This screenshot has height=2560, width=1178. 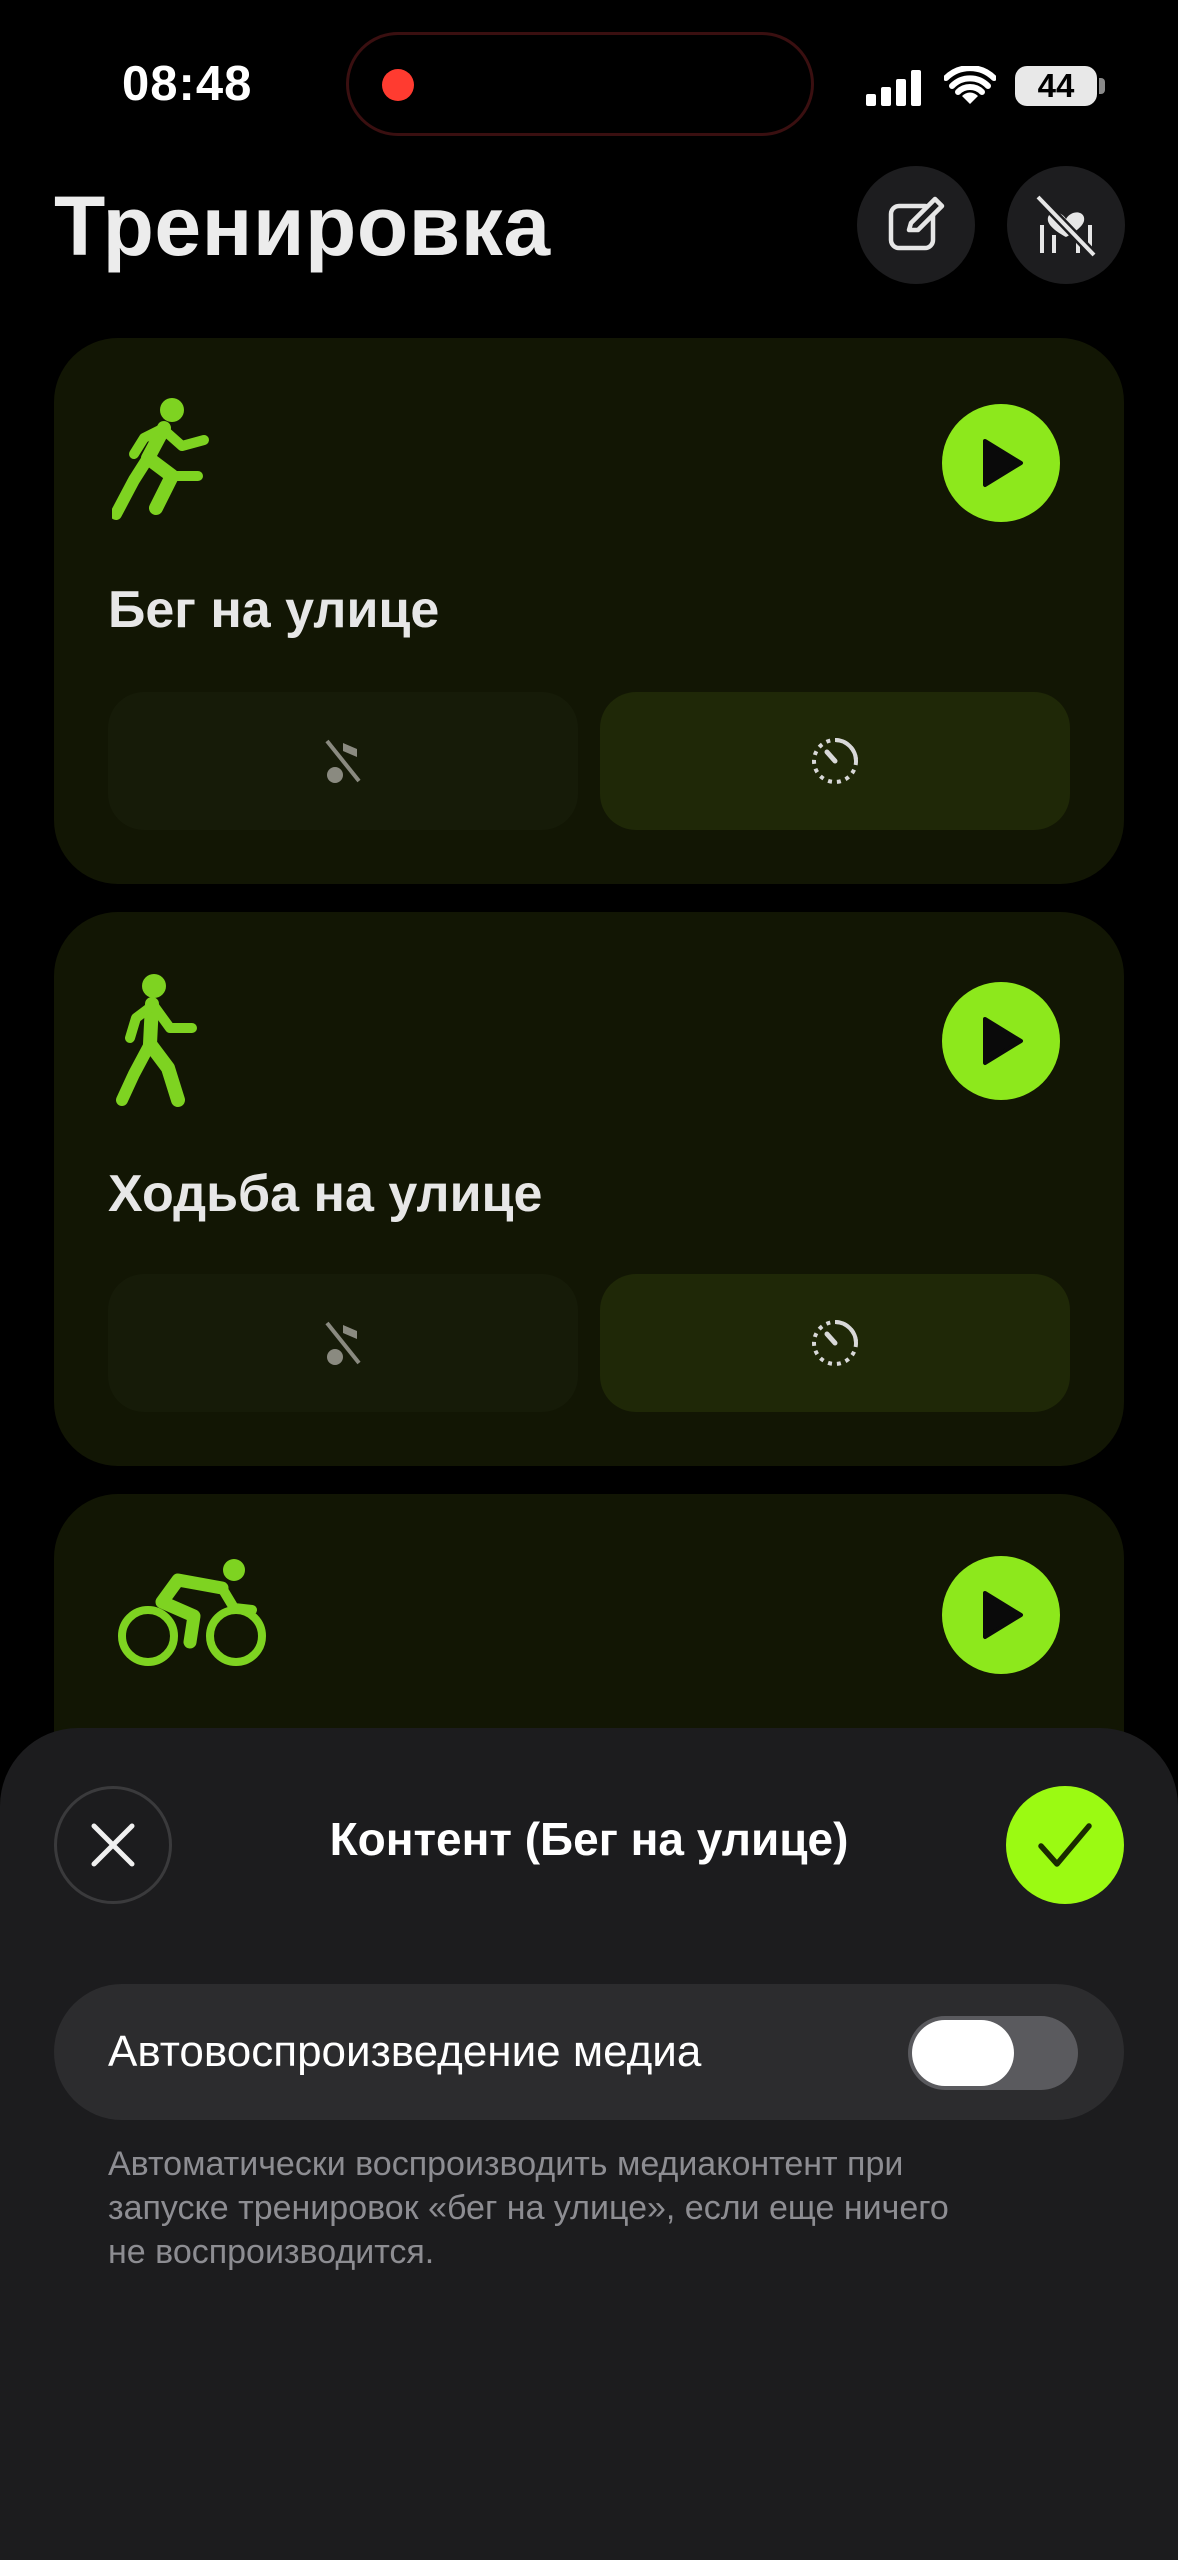 What do you see at coordinates (325, 1194) in the screenshot?
I see `workout-title: Ходьба на улице` at bounding box center [325, 1194].